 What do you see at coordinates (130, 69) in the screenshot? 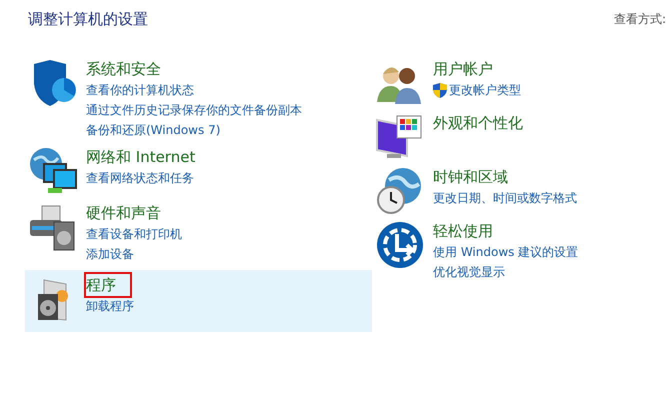
I see `category-link: 系统和安全` at bounding box center [130, 69].